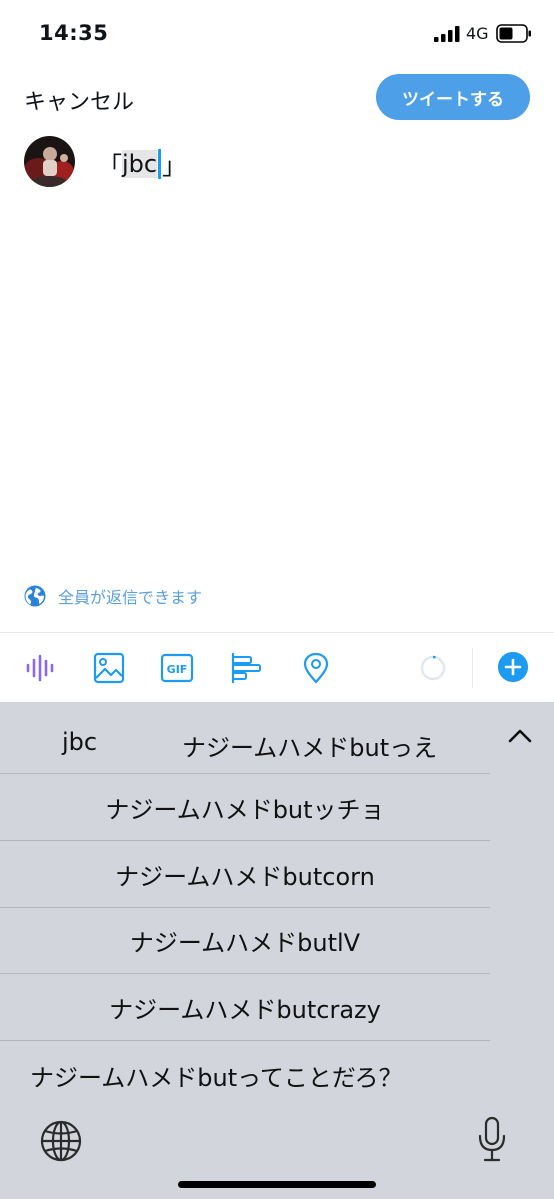  I want to click on char-count-ring, so click(433, 668).